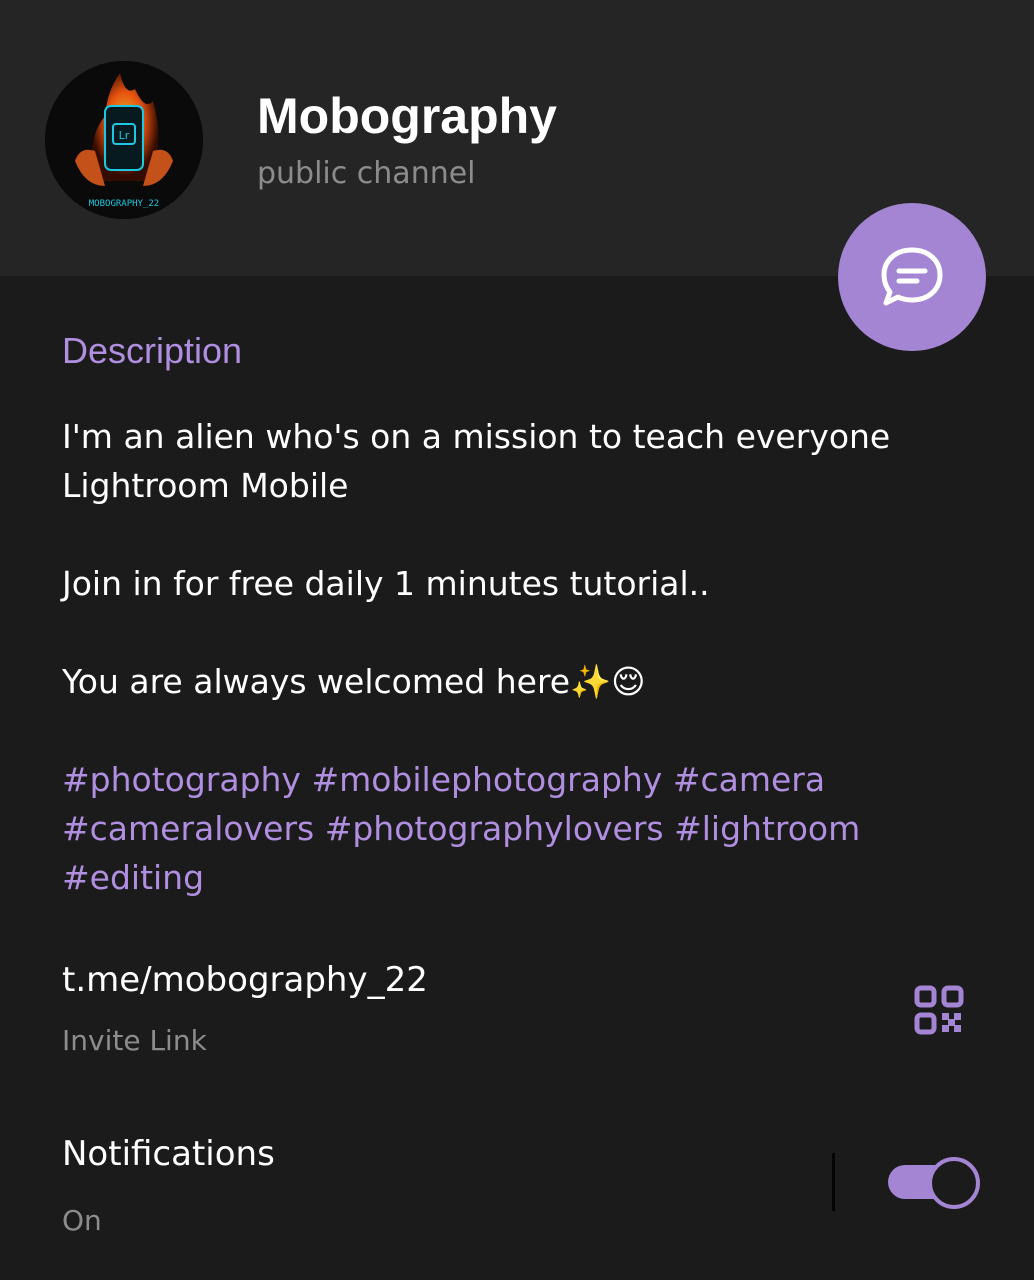  I want to click on channel-type: public channel, so click(366, 173).